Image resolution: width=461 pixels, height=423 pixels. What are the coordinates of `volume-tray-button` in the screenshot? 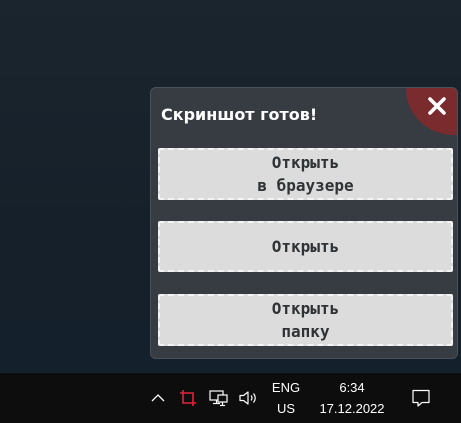 It's located at (249, 398).